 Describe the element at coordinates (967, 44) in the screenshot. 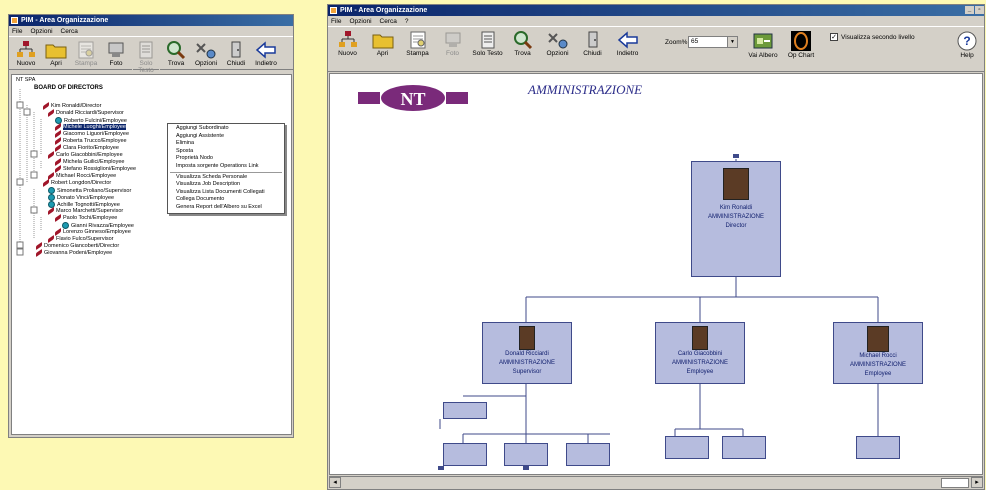

I see `help-button: ? Help` at that location.